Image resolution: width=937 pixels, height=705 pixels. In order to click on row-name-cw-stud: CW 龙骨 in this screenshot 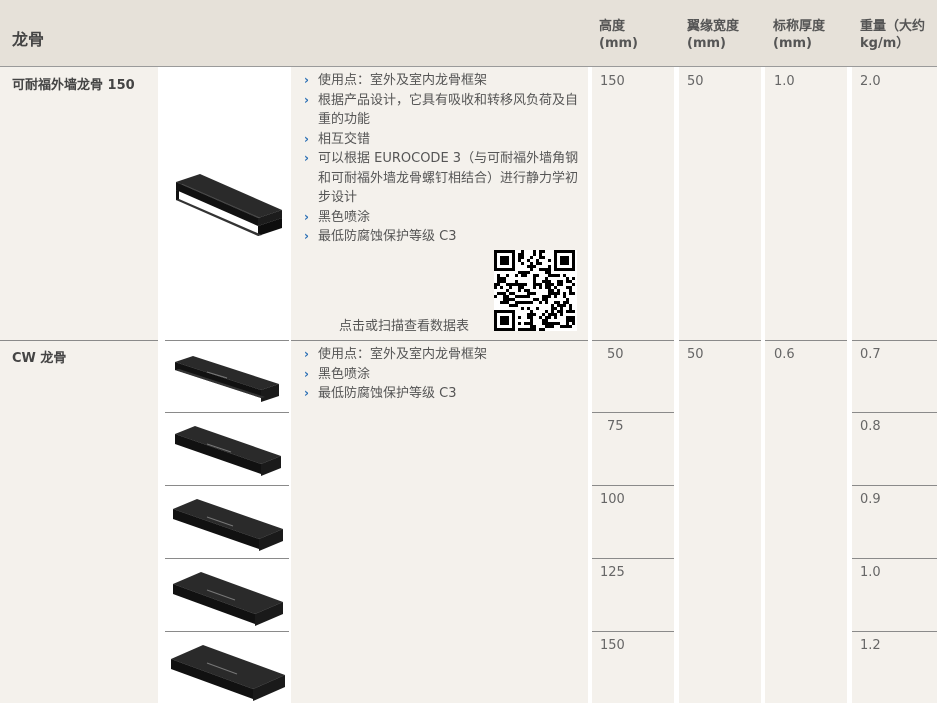, I will do `click(39, 358)`.